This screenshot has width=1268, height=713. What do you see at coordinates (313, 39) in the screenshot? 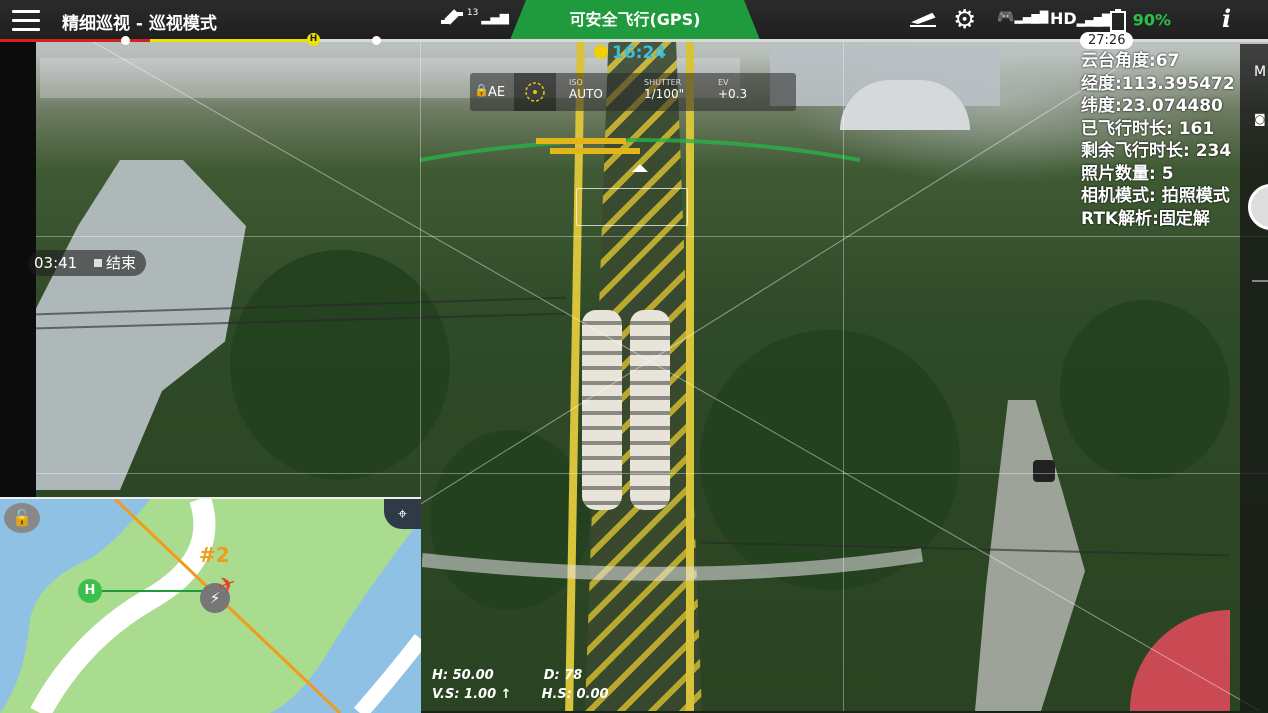
I see `home-marker: H` at bounding box center [313, 39].